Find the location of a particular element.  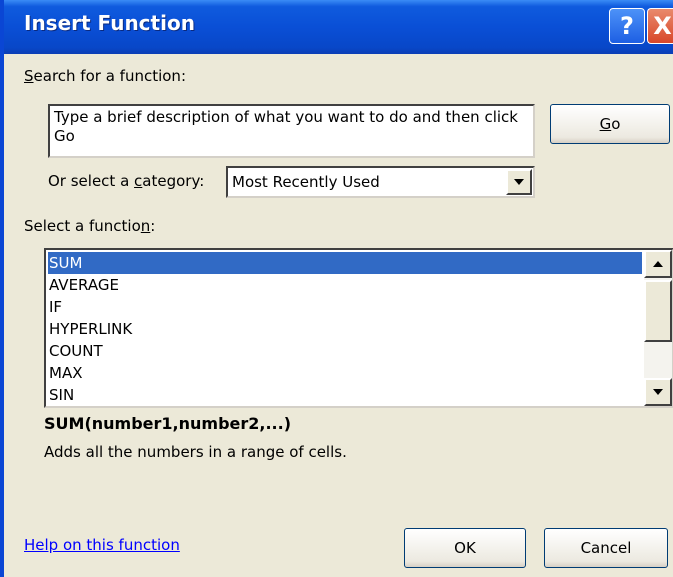

category-dropdown: Most Recently Used is located at coordinates (380, 182).